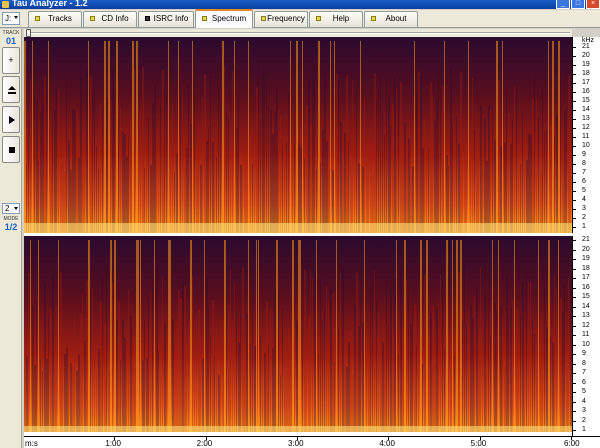 The width and height of the screenshot is (600, 448). I want to click on tab-about: About, so click(391, 19).